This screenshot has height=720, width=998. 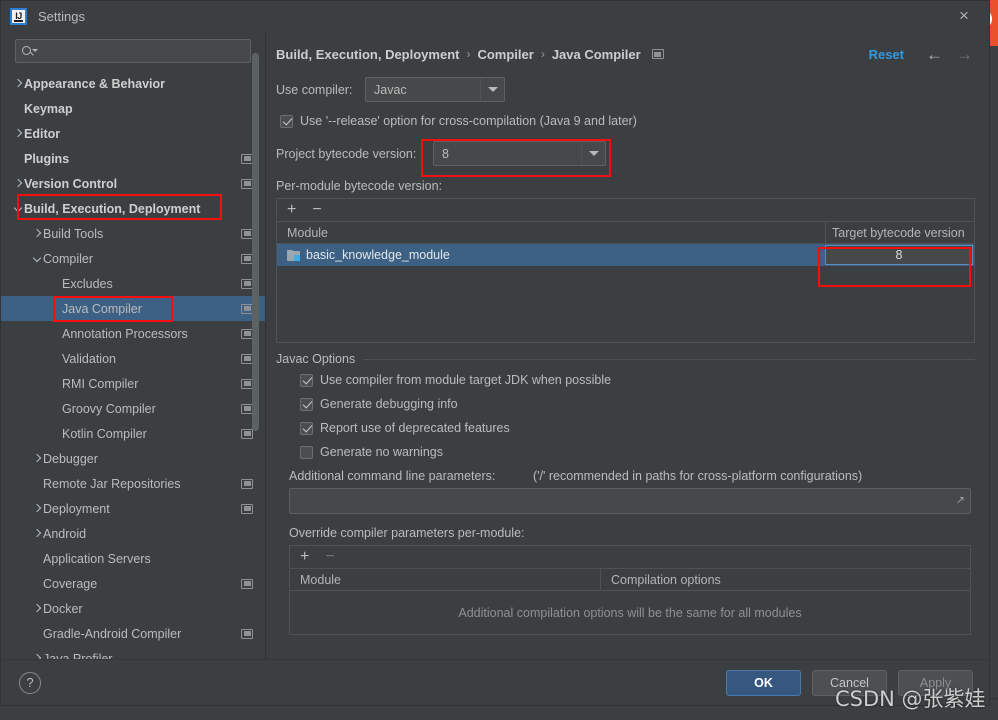 What do you see at coordinates (899, 255) in the screenshot?
I see `target-bytecode-input: 8` at bounding box center [899, 255].